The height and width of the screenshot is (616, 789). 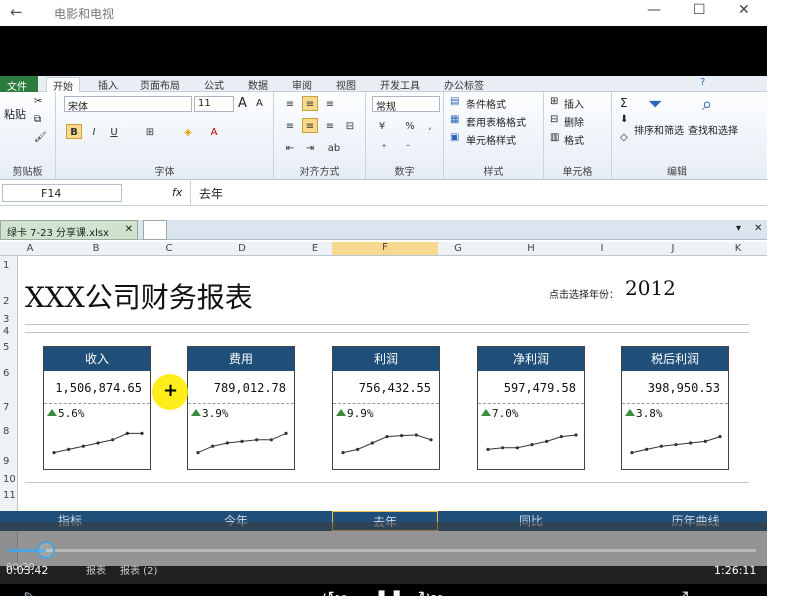 What do you see at coordinates (574, 103) in the screenshot?
I see `insert-cells-button: 插入` at bounding box center [574, 103].